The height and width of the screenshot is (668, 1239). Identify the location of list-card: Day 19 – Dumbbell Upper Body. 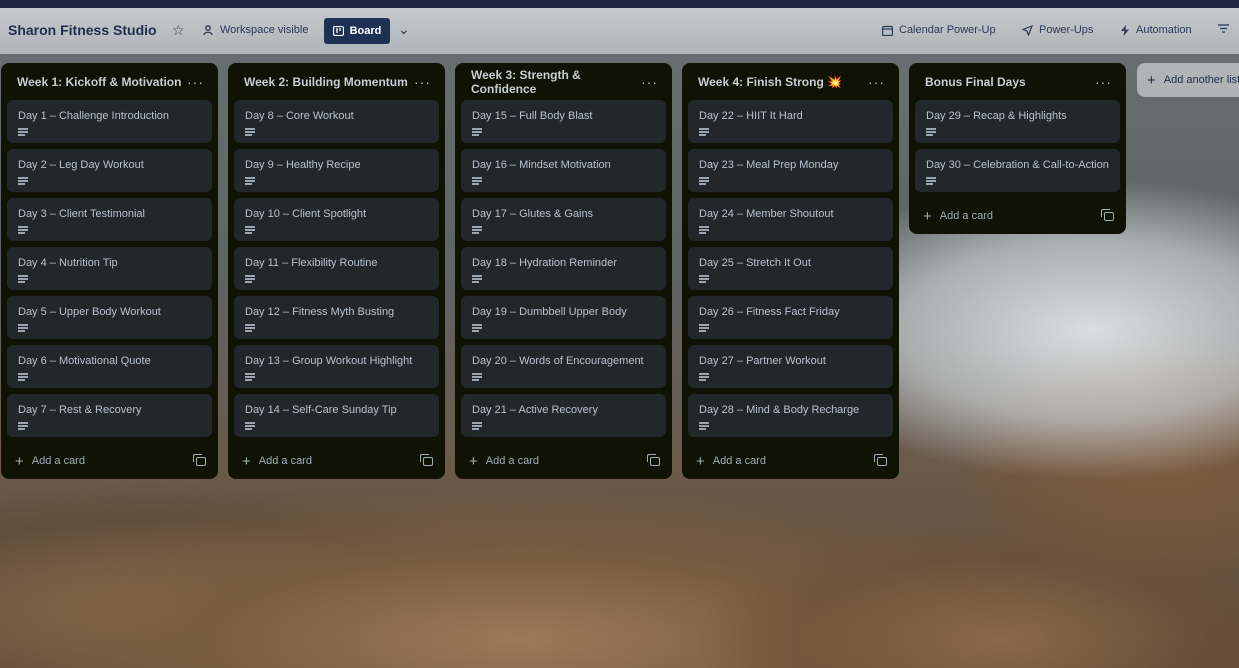
(563, 317).